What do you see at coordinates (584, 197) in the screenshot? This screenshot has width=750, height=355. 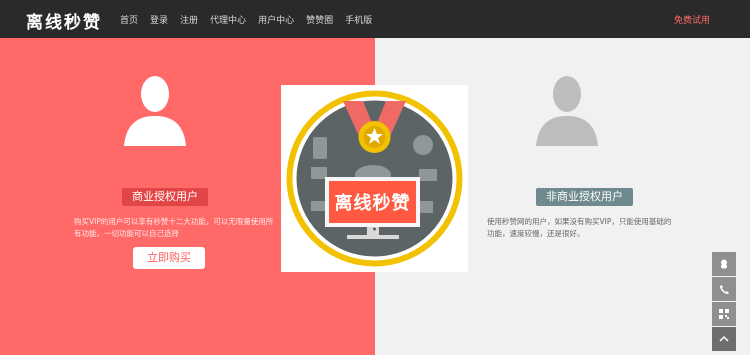 I see `noncommercial-user-badge: 非商业授权用户` at bounding box center [584, 197].